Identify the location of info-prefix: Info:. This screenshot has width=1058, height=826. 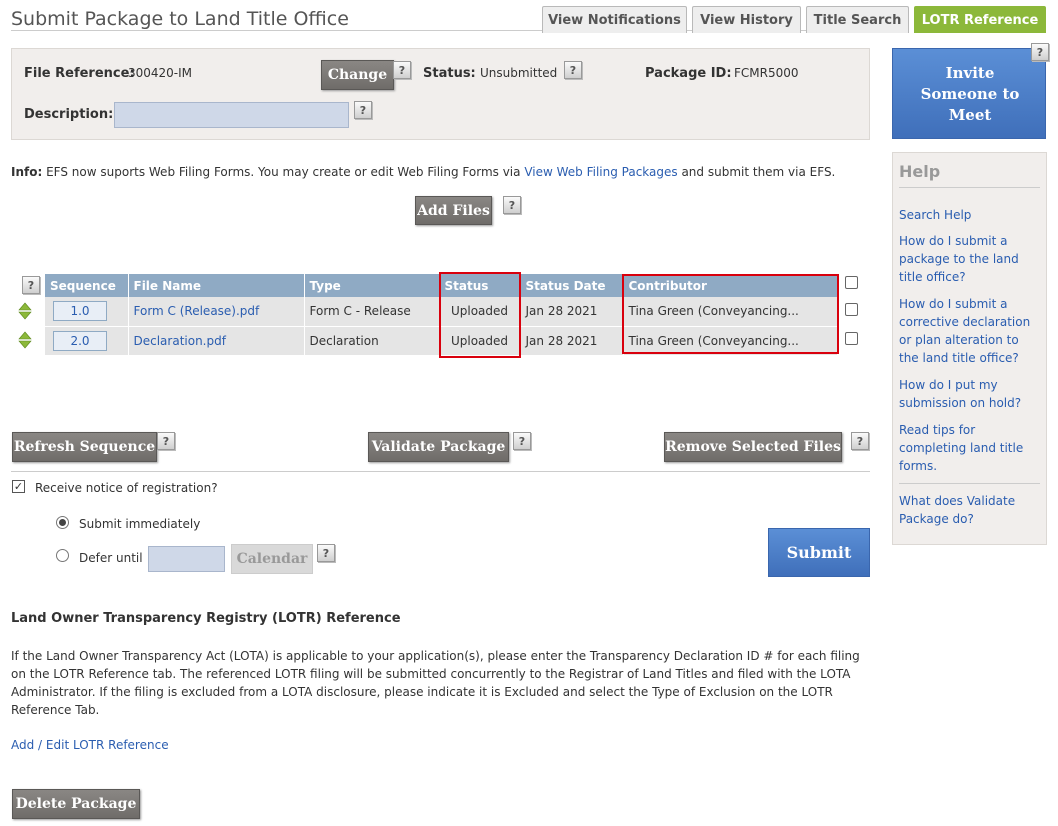
(27, 172).